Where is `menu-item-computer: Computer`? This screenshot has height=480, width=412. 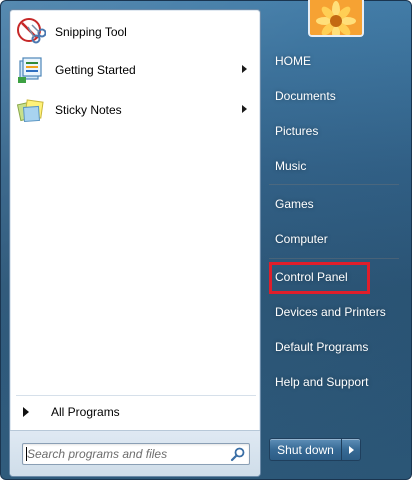
menu-item-computer: Computer is located at coordinates (334, 239).